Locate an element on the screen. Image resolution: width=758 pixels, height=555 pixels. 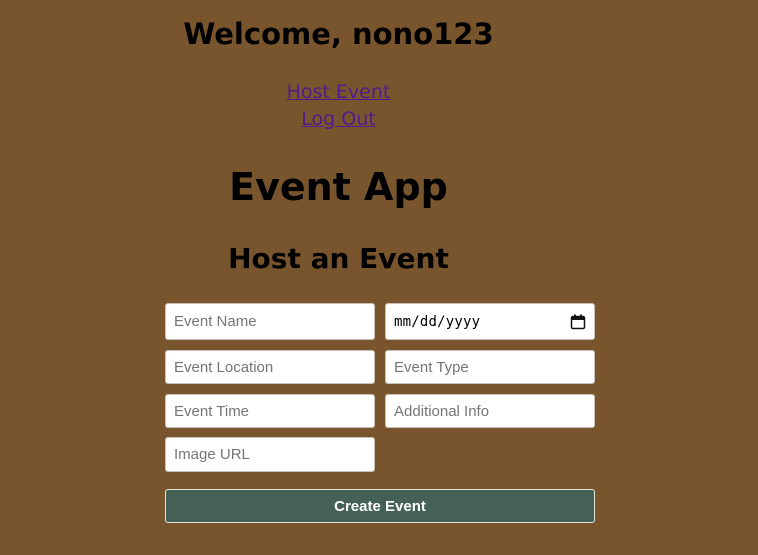
form-title: Host an Event is located at coordinates (338, 258).